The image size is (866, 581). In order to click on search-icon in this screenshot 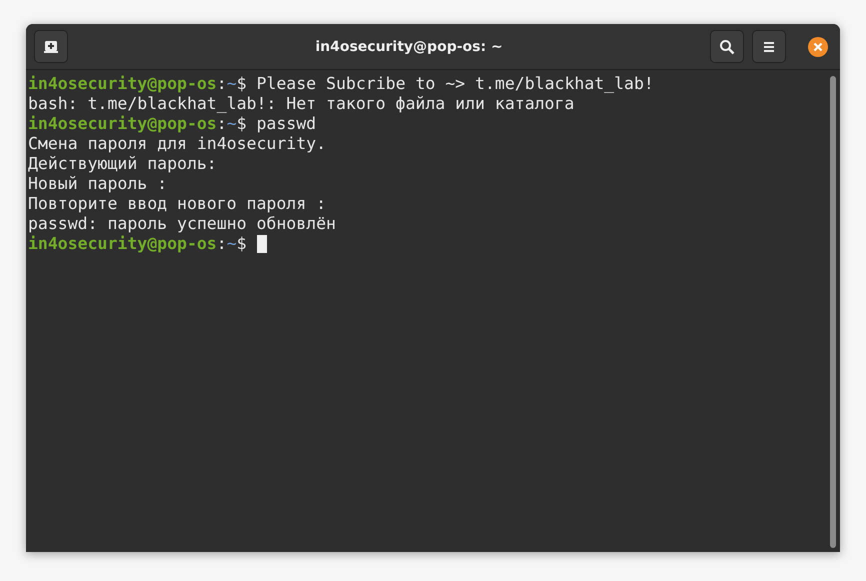, I will do `click(727, 46)`.